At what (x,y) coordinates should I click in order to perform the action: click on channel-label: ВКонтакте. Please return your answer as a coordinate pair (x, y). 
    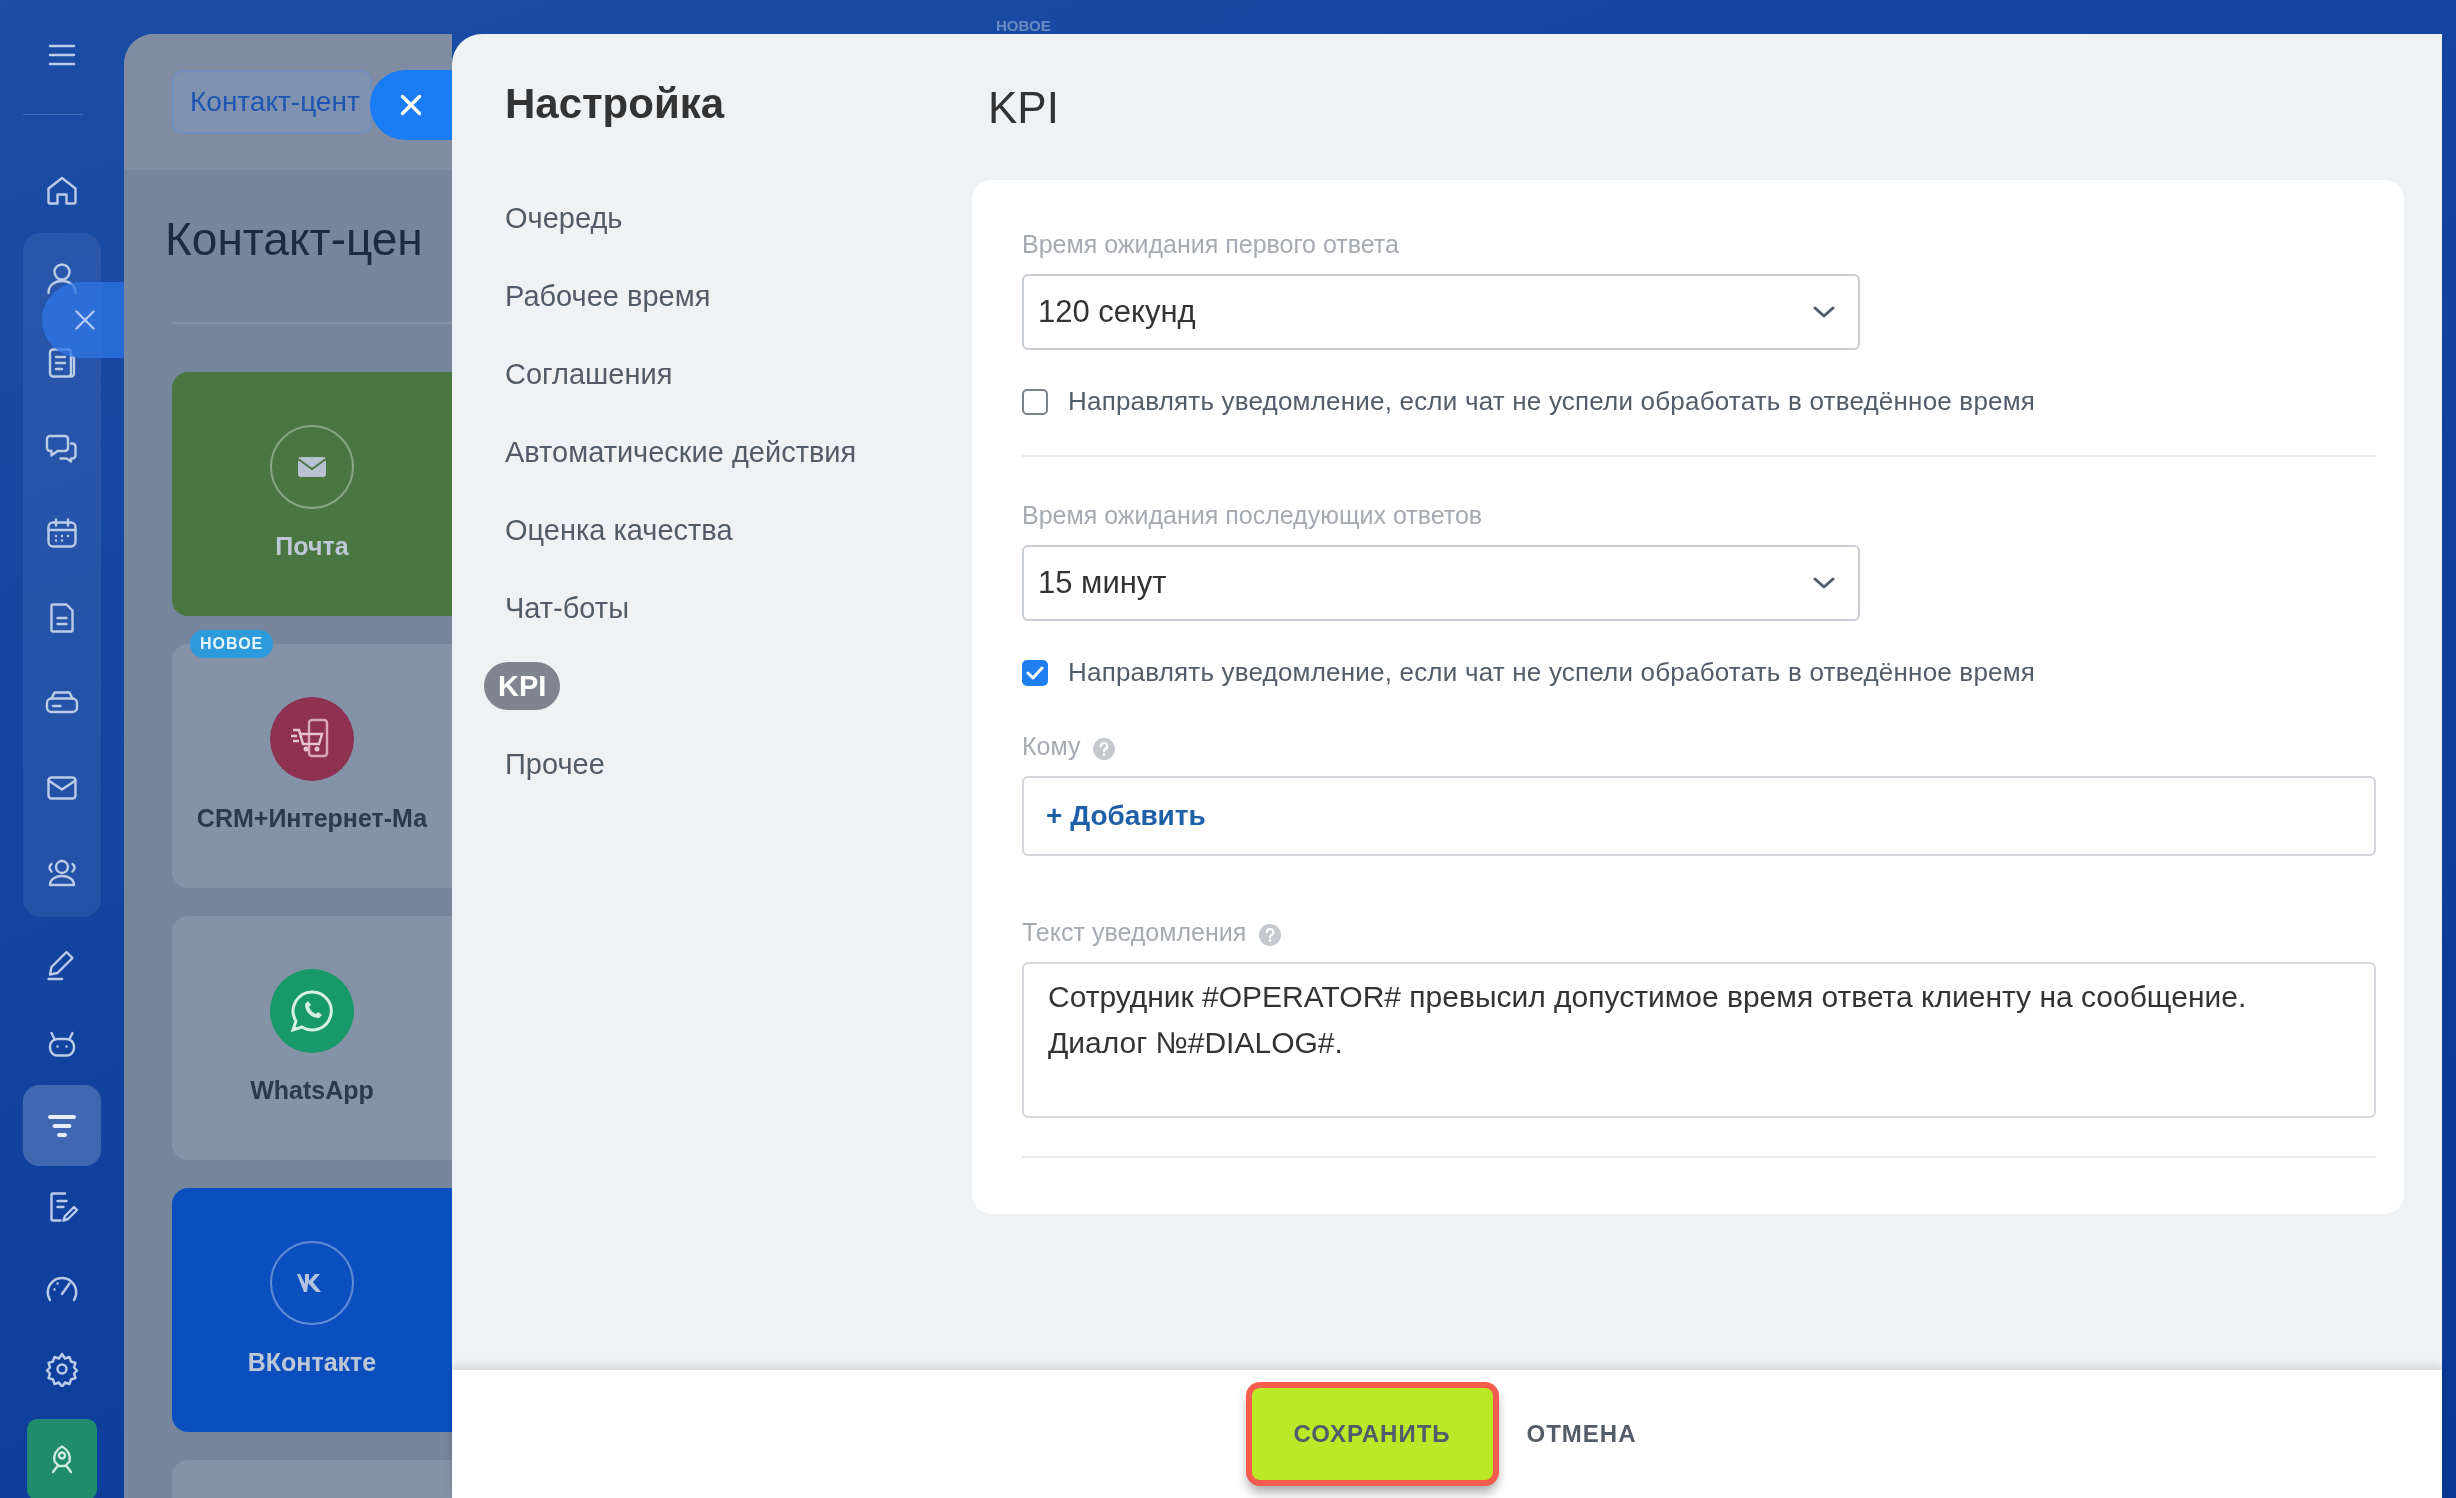
    Looking at the image, I should click on (312, 1362).